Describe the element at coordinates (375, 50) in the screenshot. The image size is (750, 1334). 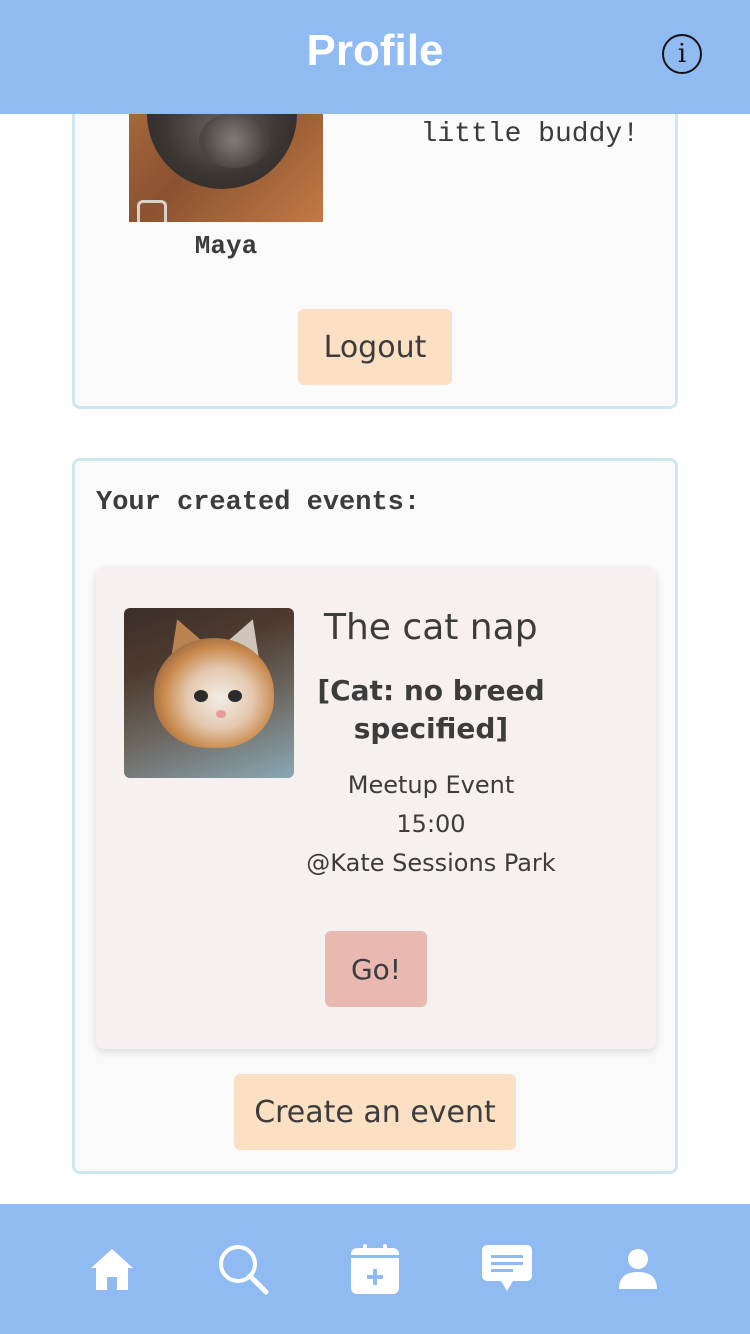
I see `page-title: Profile` at that location.